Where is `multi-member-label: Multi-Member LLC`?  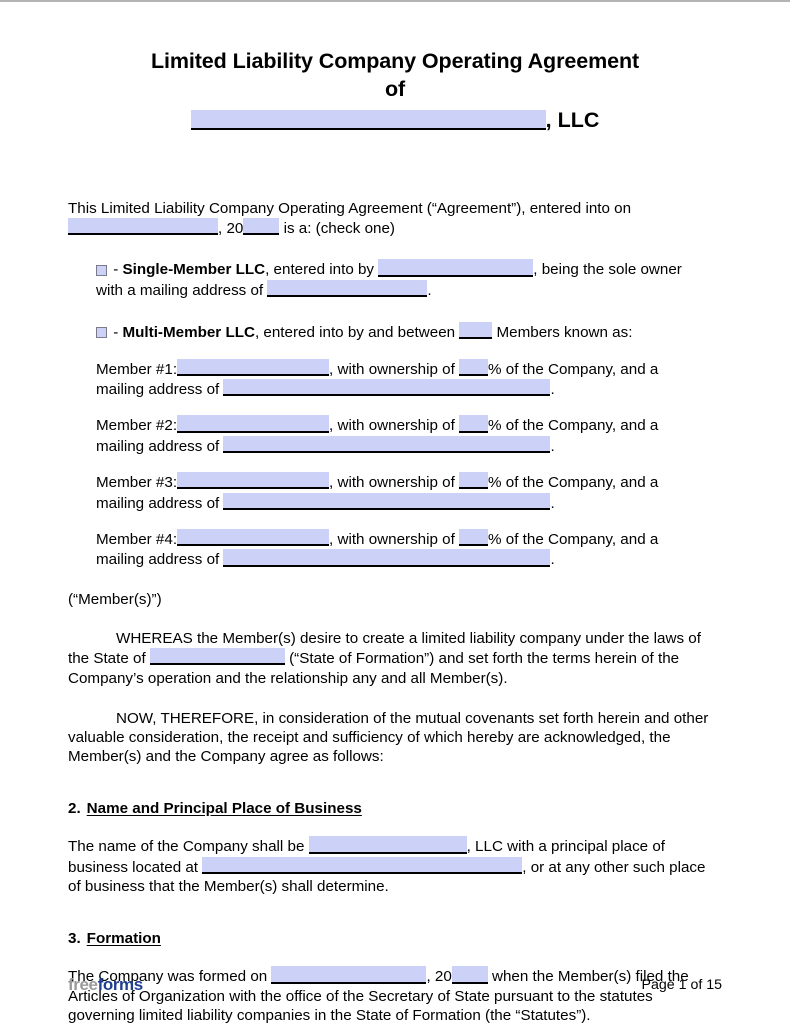
multi-member-label: Multi-Member LLC is located at coordinates (188, 333).